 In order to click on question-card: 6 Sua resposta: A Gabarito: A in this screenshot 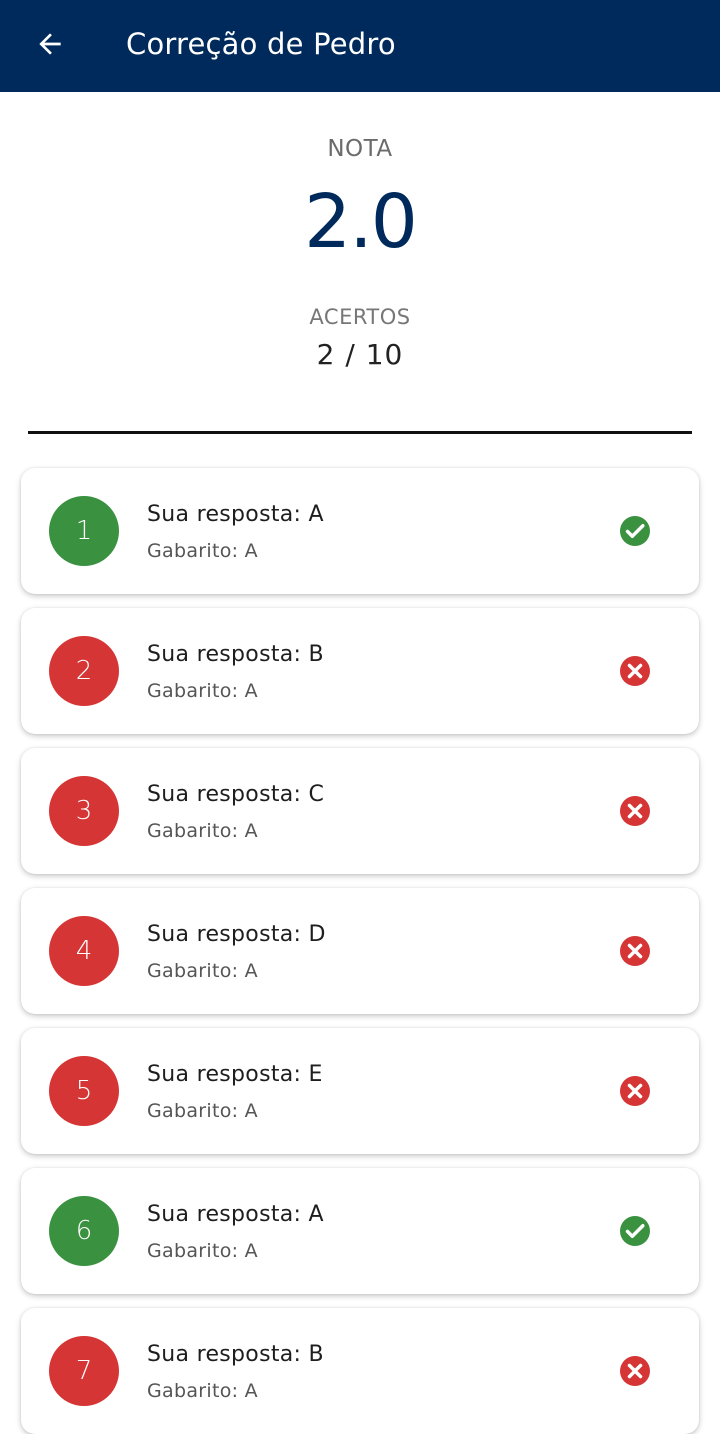, I will do `click(360, 1231)`.